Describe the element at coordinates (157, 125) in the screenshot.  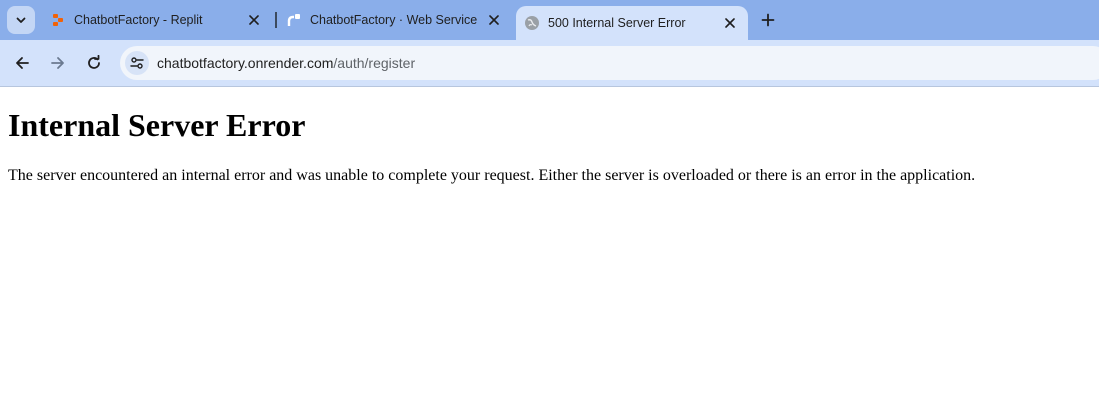
I see `page-title: Internal Server Error` at that location.